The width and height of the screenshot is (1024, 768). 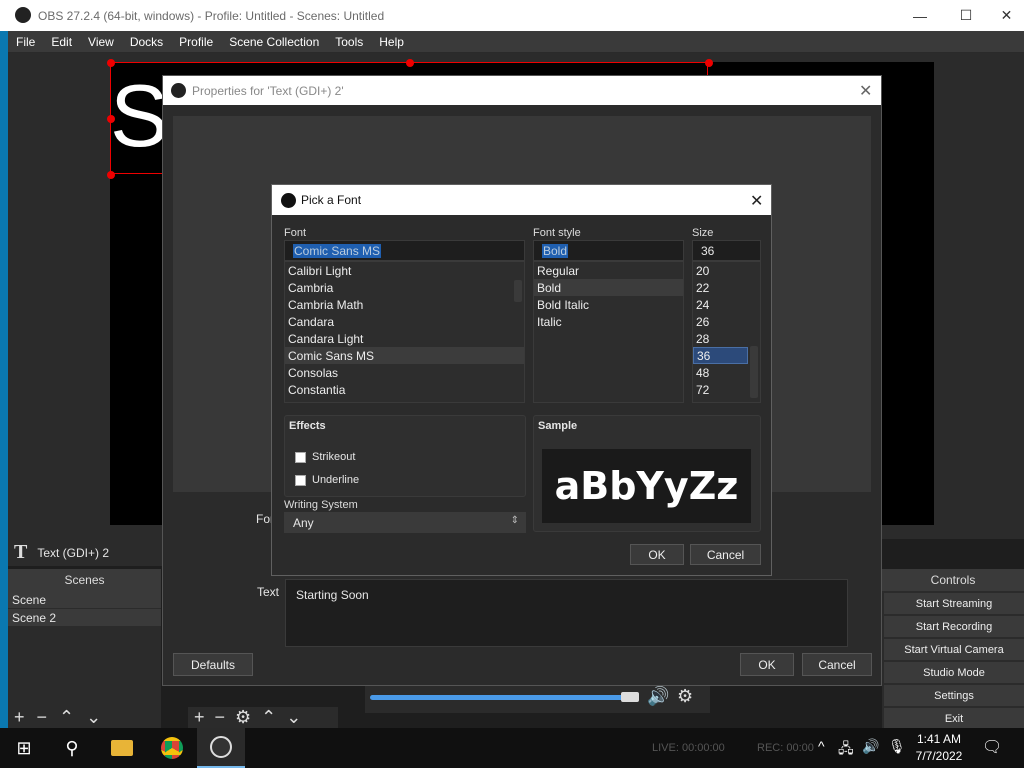 What do you see at coordinates (720, 355) in the screenshot?
I see `size-list-item-selected: 36` at bounding box center [720, 355].